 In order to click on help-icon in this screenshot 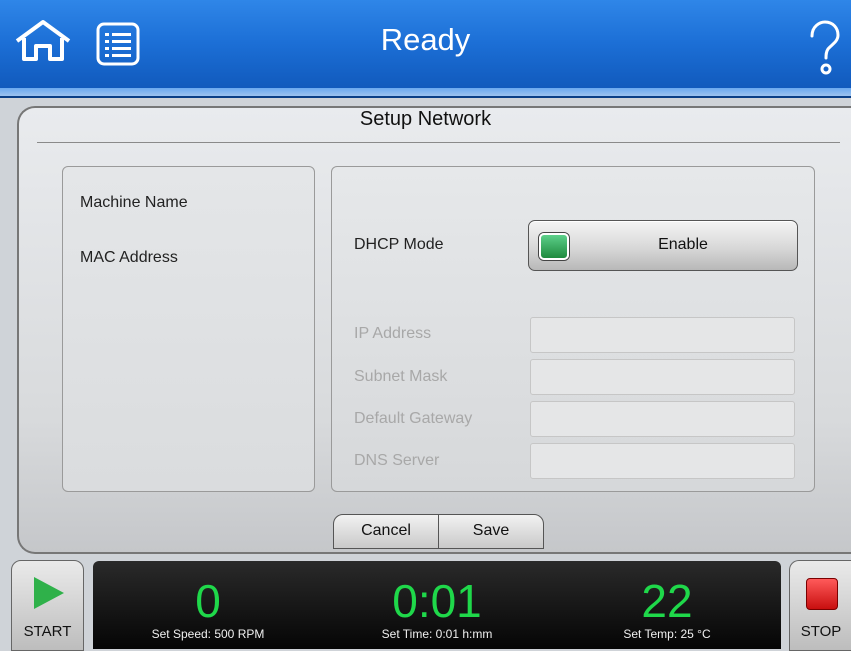, I will do `click(825, 47)`.